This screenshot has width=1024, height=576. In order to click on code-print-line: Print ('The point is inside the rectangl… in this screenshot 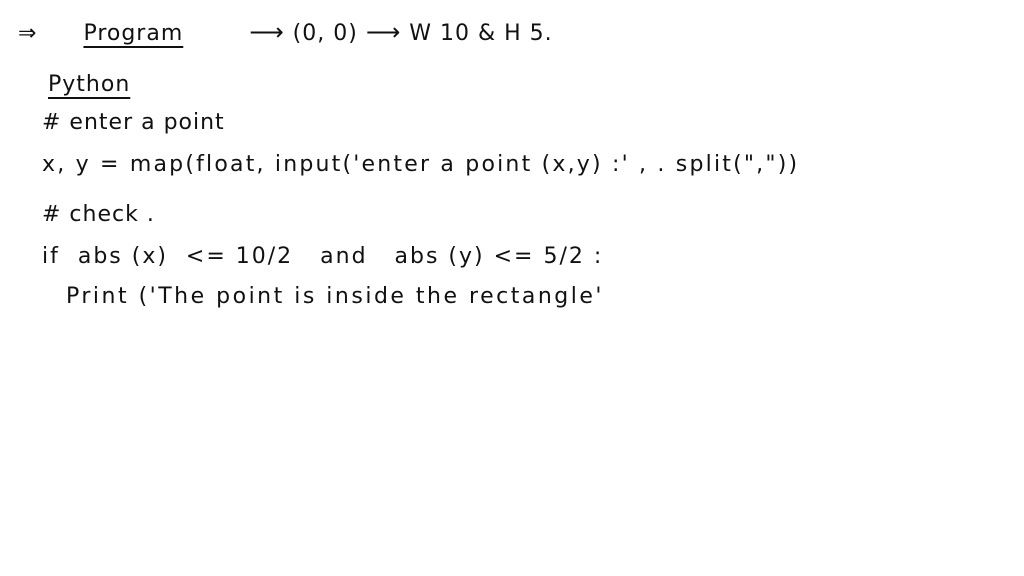, I will do `click(335, 296)`.